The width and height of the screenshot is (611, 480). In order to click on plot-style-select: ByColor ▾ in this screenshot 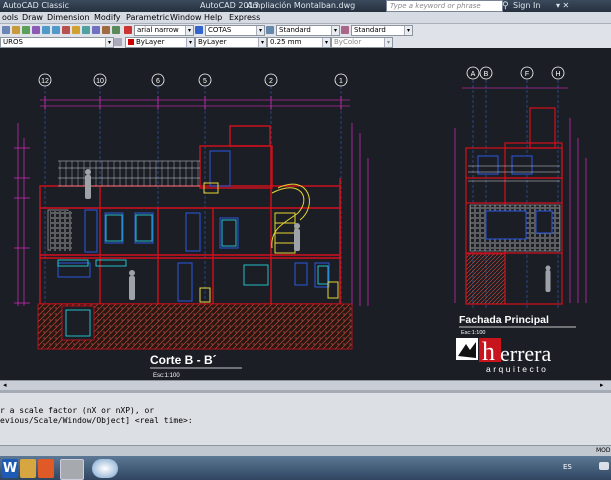, I will do `click(362, 42)`.